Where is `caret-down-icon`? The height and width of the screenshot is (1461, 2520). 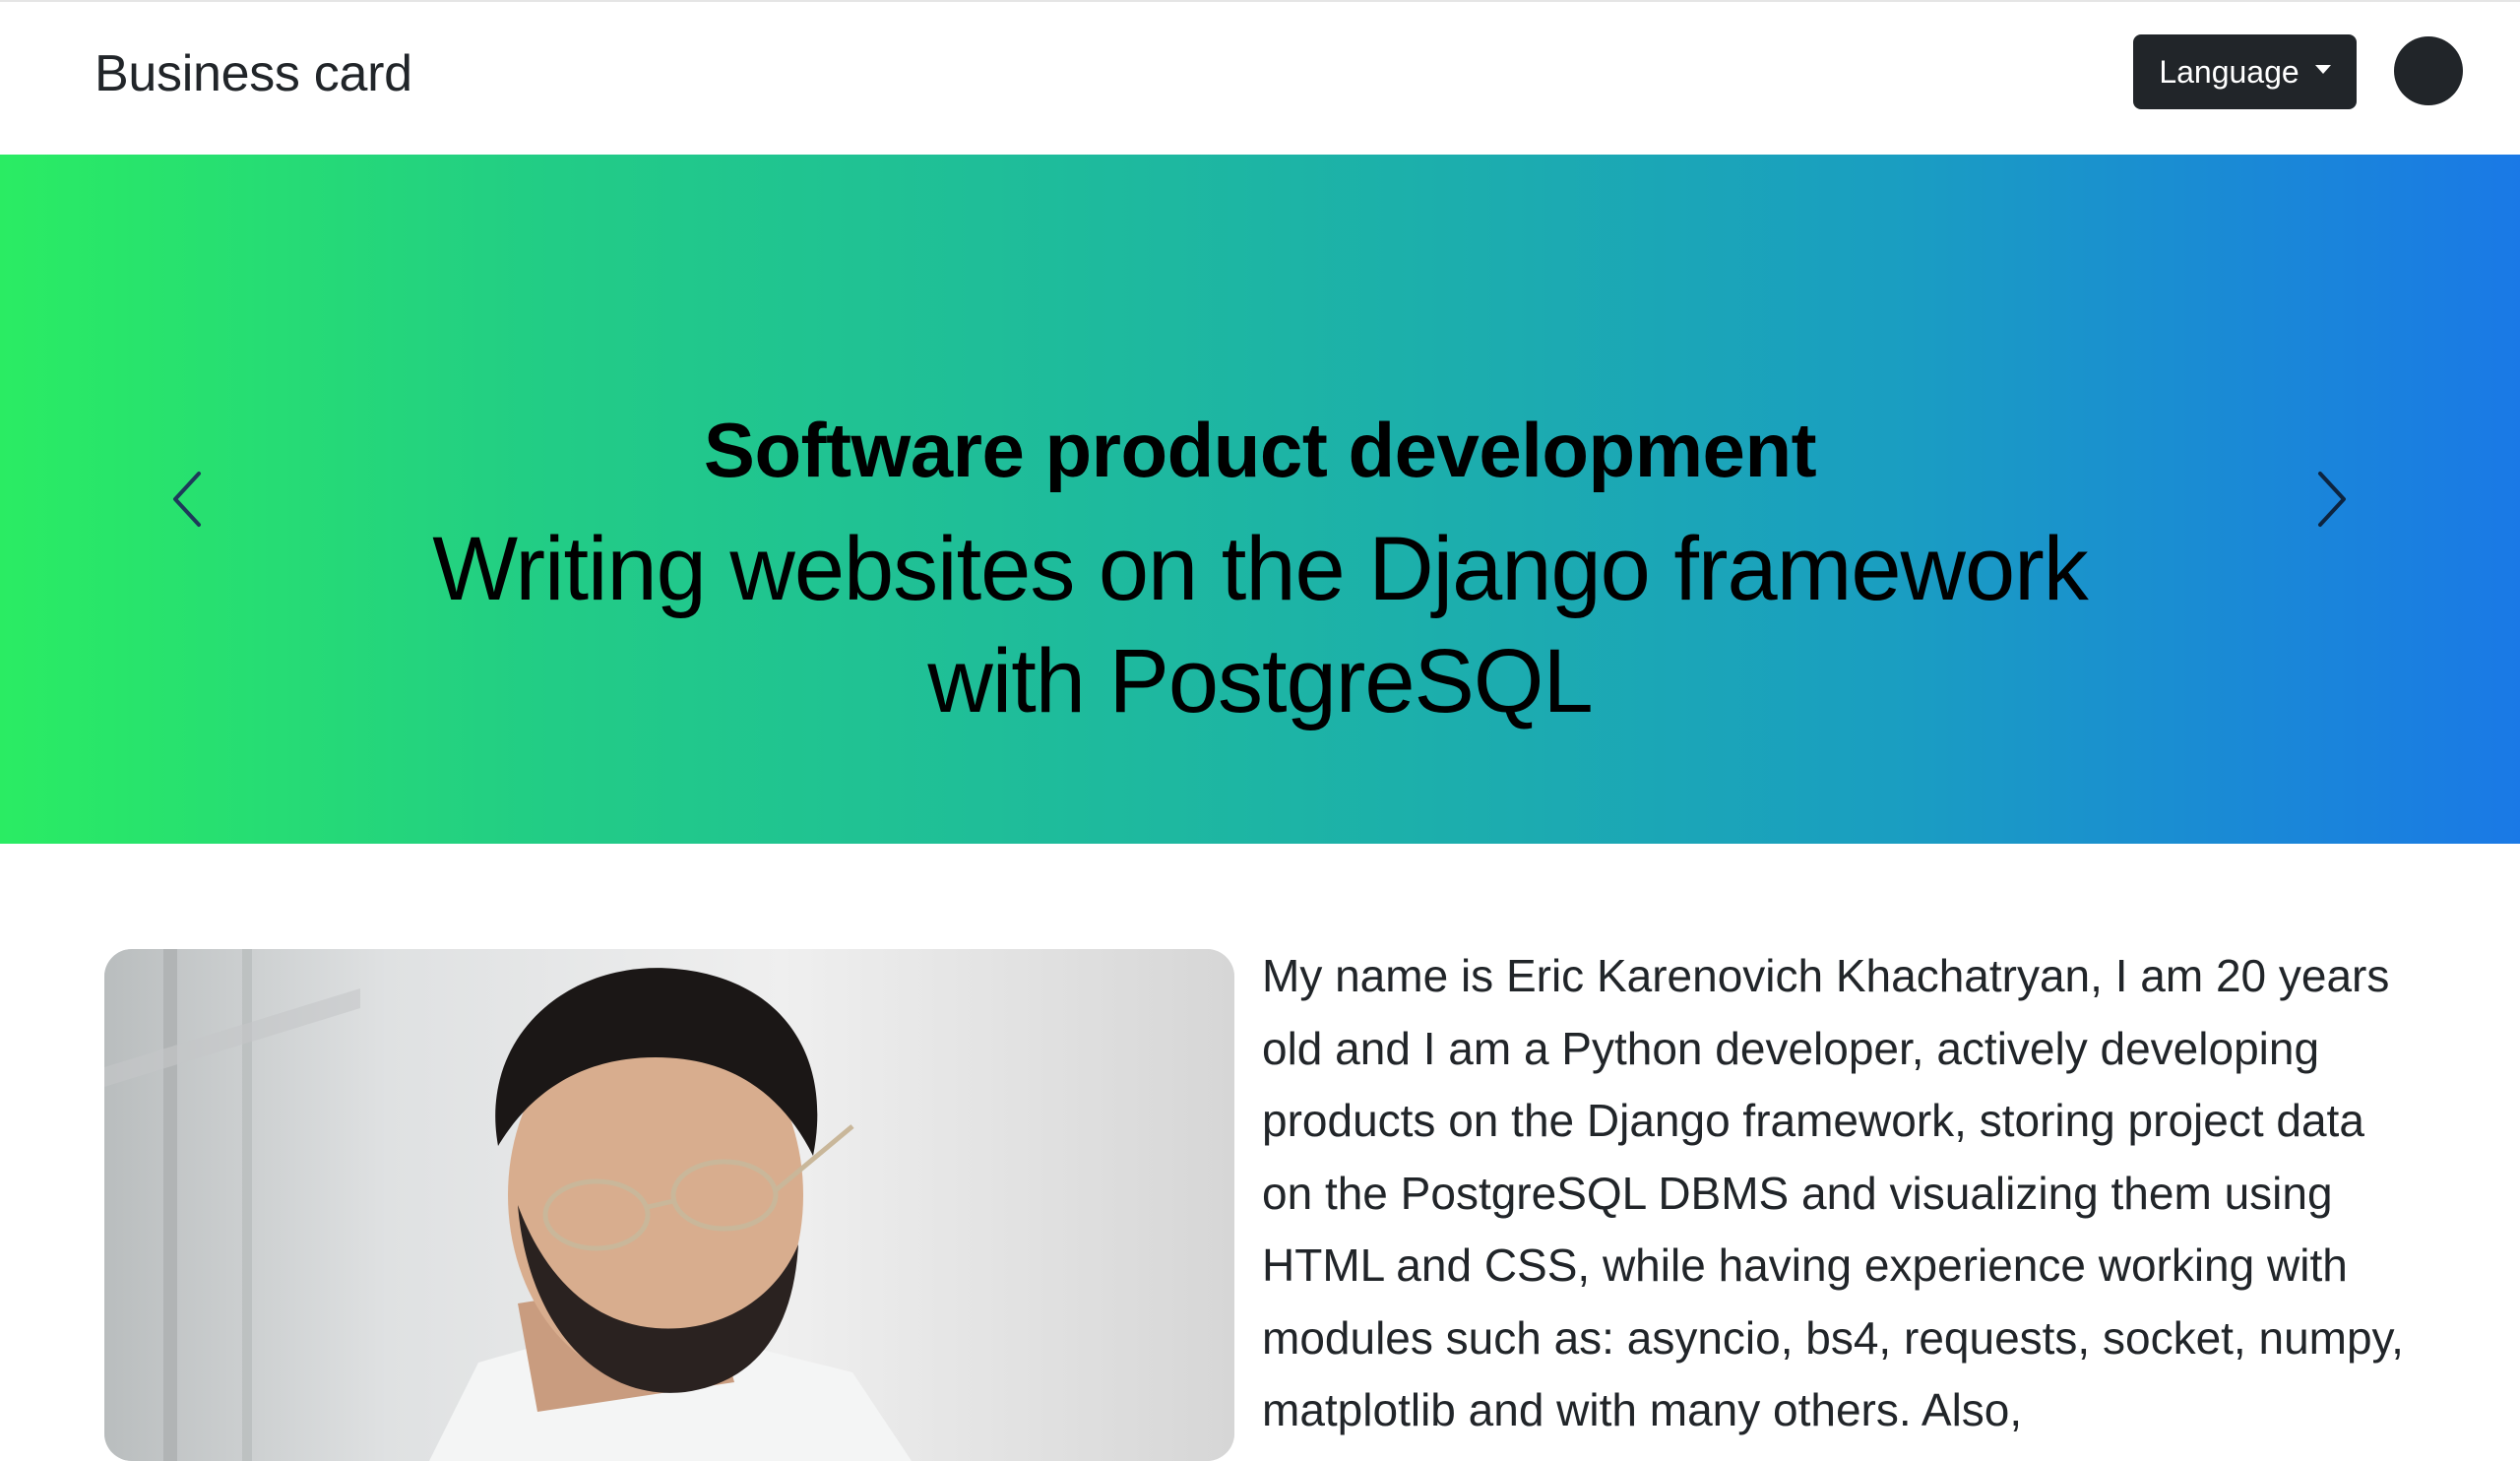
caret-down-icon is located at coordinates (2322, 69).